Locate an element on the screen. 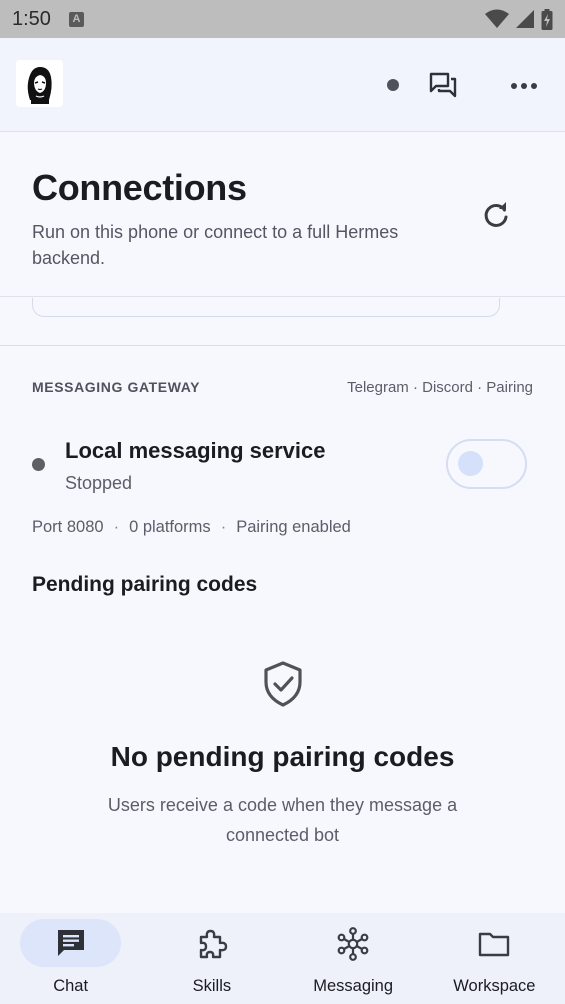 This screenshot has height=1004, width=565. nav-label: Chat is located at coordinates (71, 986).